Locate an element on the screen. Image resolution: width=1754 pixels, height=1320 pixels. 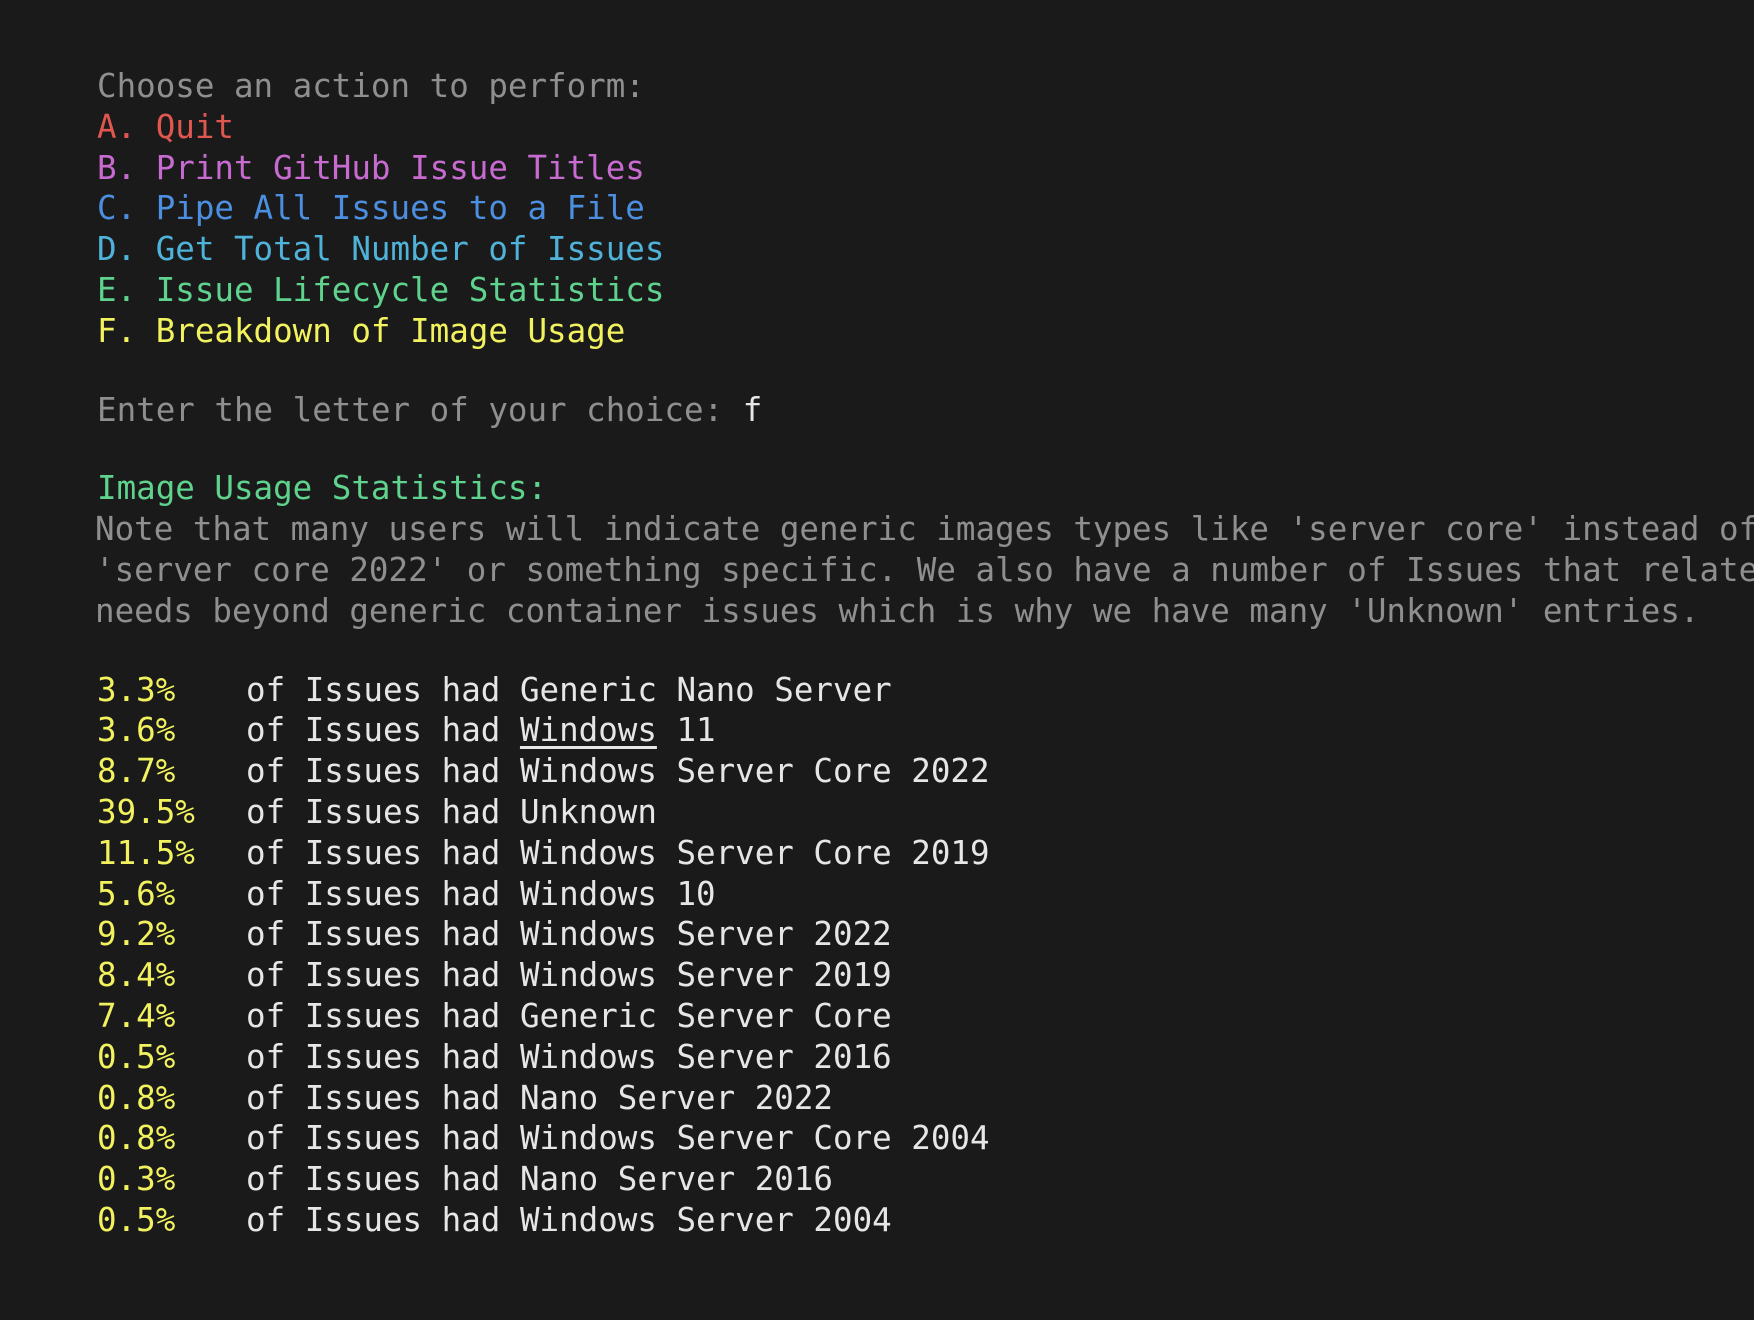
stats-row: 0.8% of Issues had Nano Server 2022 is located at coordinates (917, 1098).